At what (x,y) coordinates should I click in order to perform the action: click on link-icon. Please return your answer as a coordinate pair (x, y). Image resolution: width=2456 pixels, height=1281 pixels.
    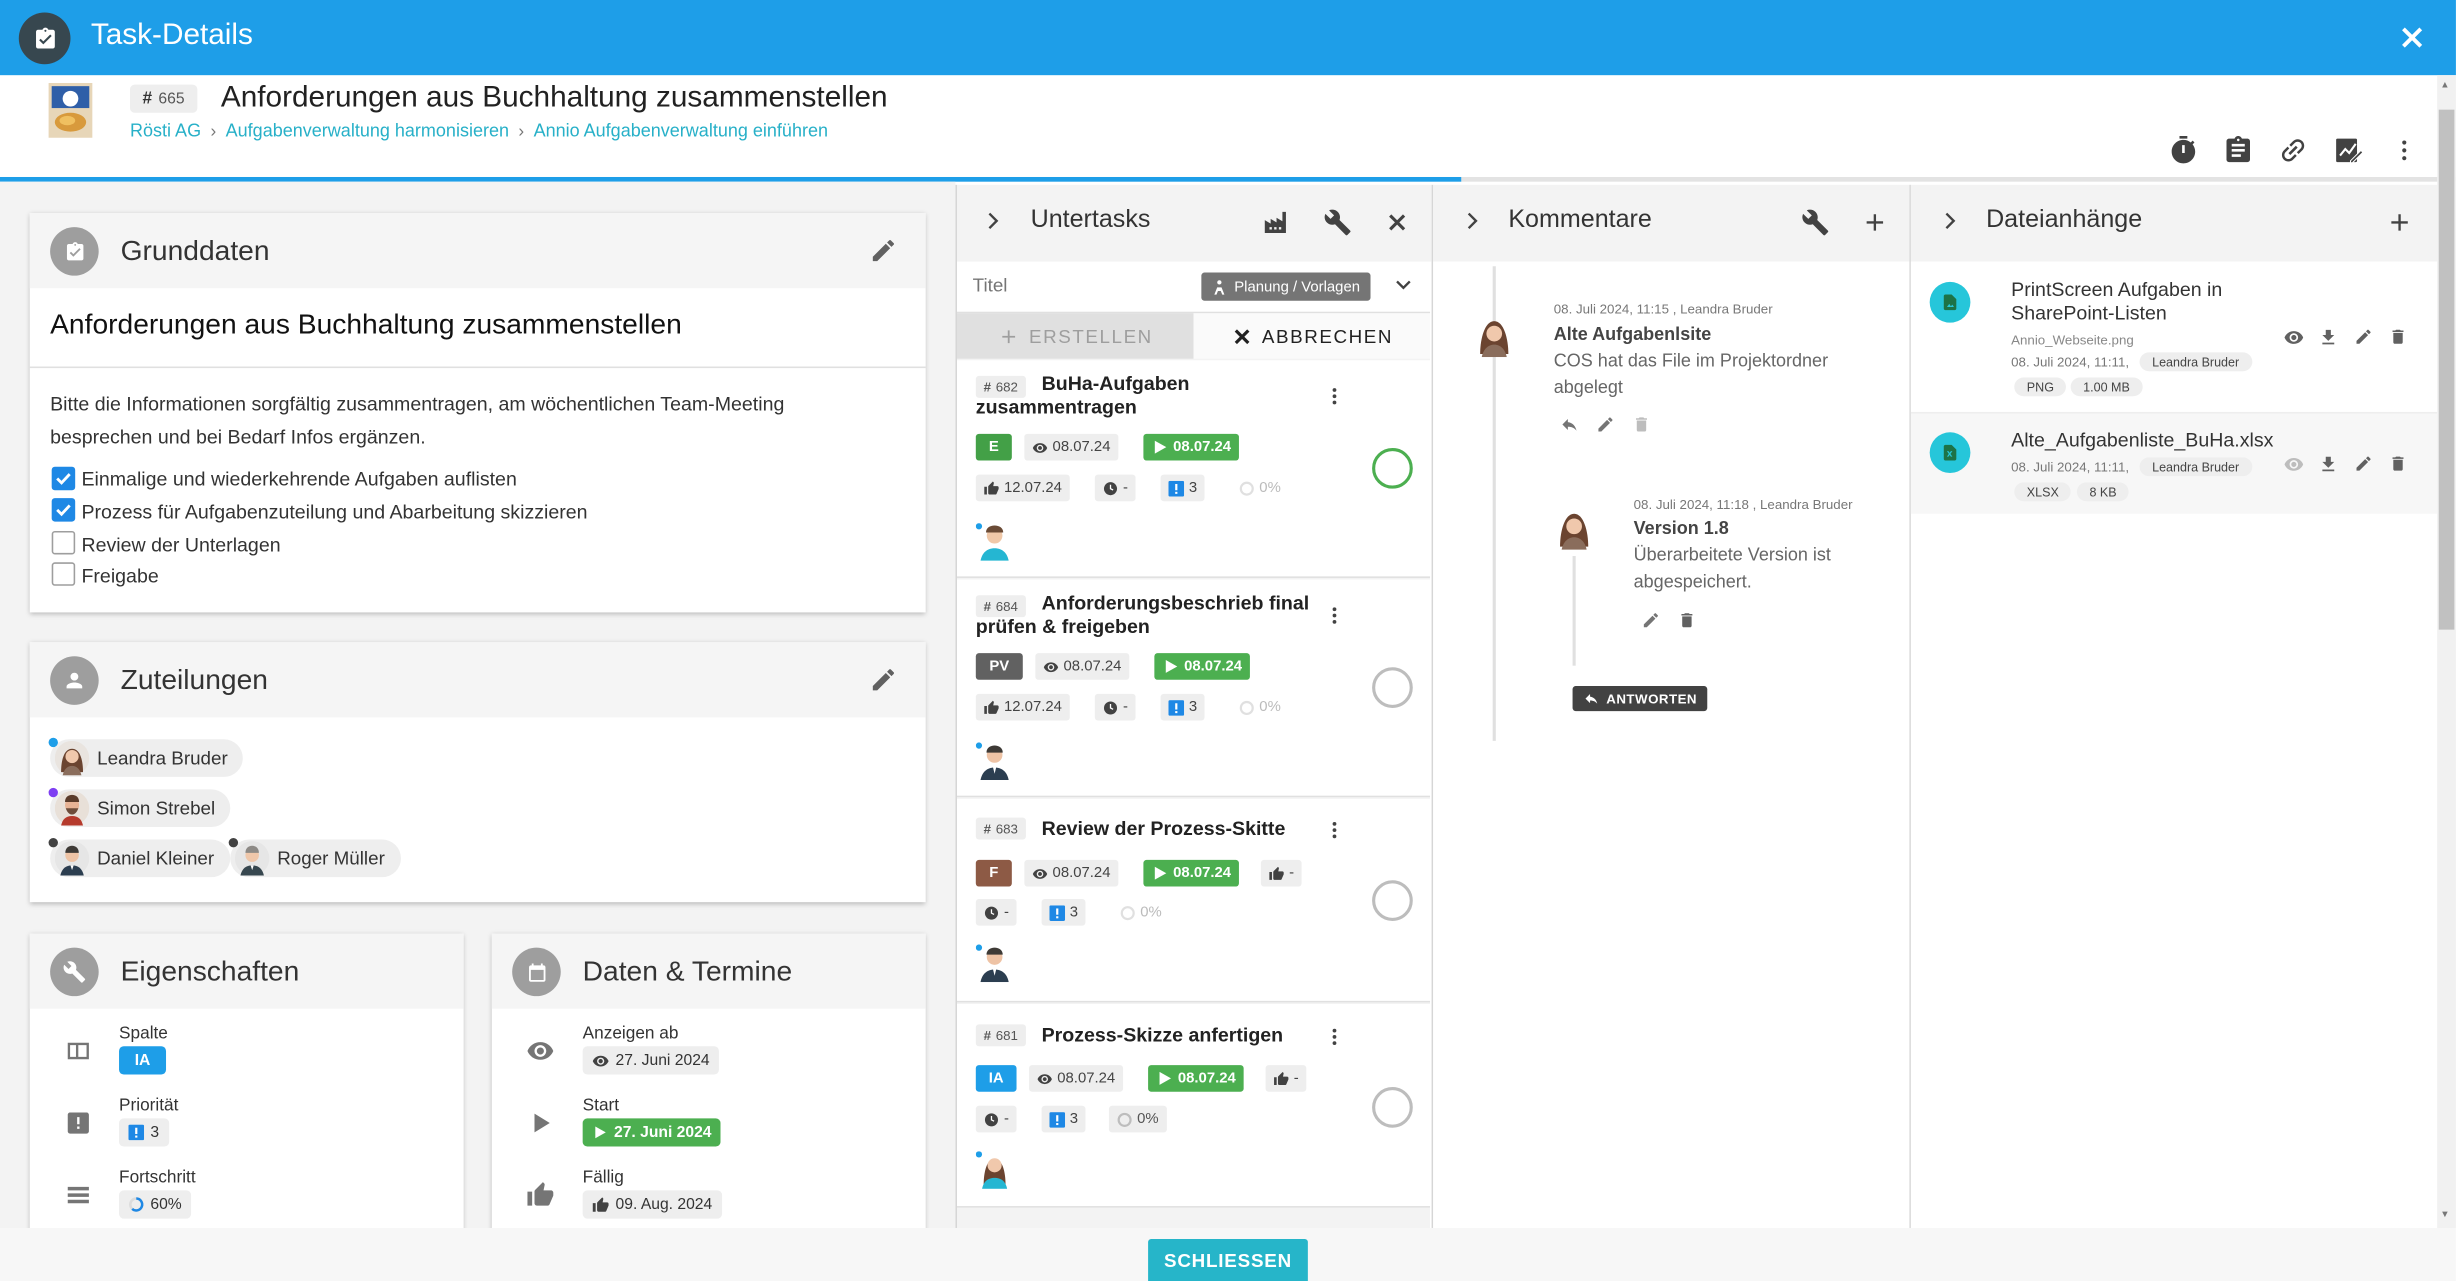
    Looking at the image, I should click on (2292, 150).